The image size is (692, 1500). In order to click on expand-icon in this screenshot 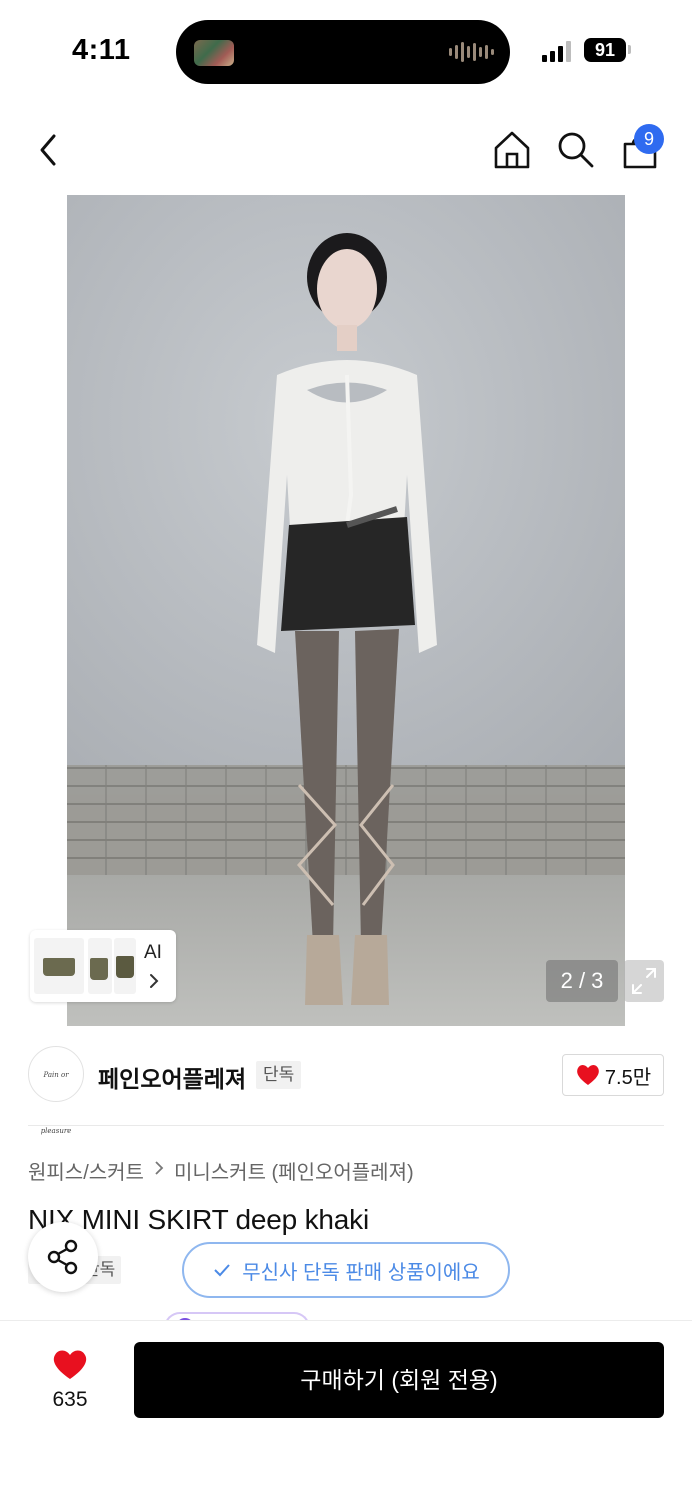, I will do `click(644, 981)`.